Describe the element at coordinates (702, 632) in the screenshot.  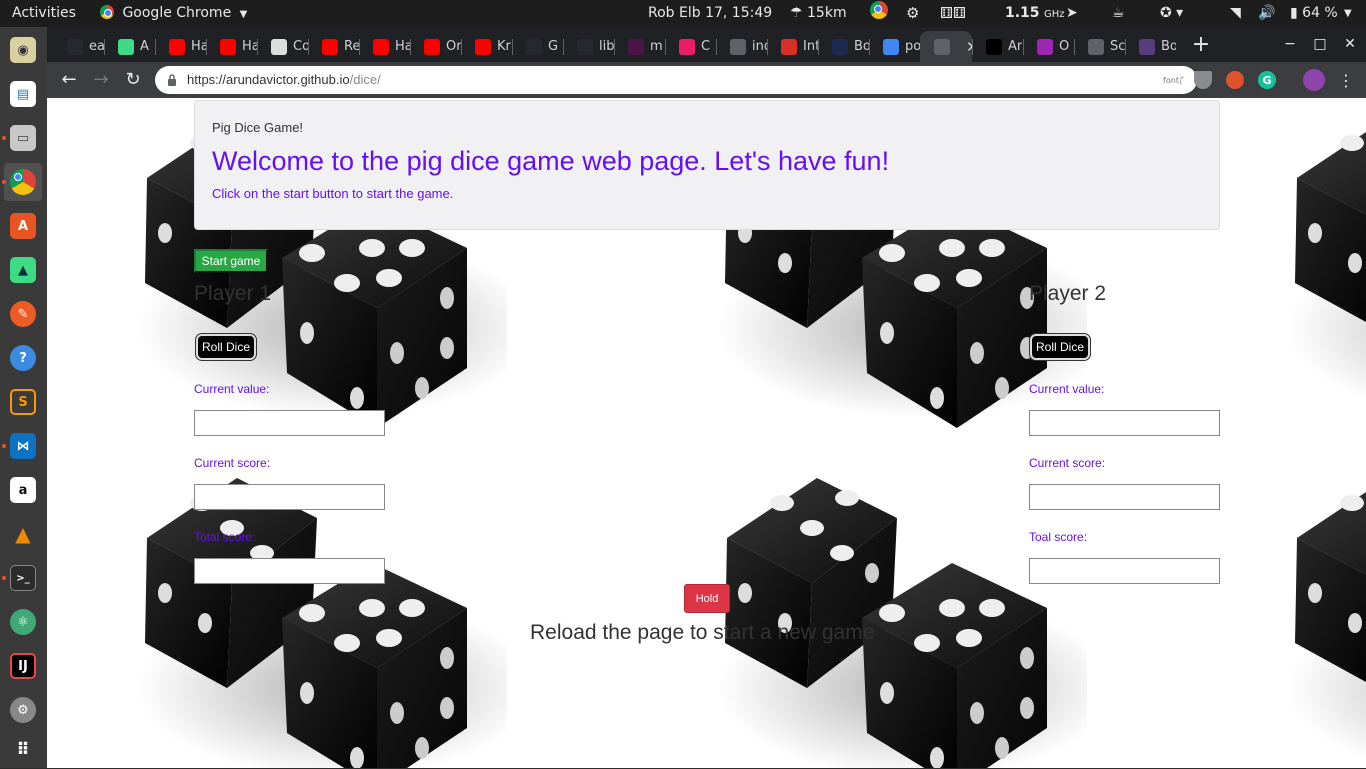
I see `reload-hint-text: Reload the page to start a new game` at that location.